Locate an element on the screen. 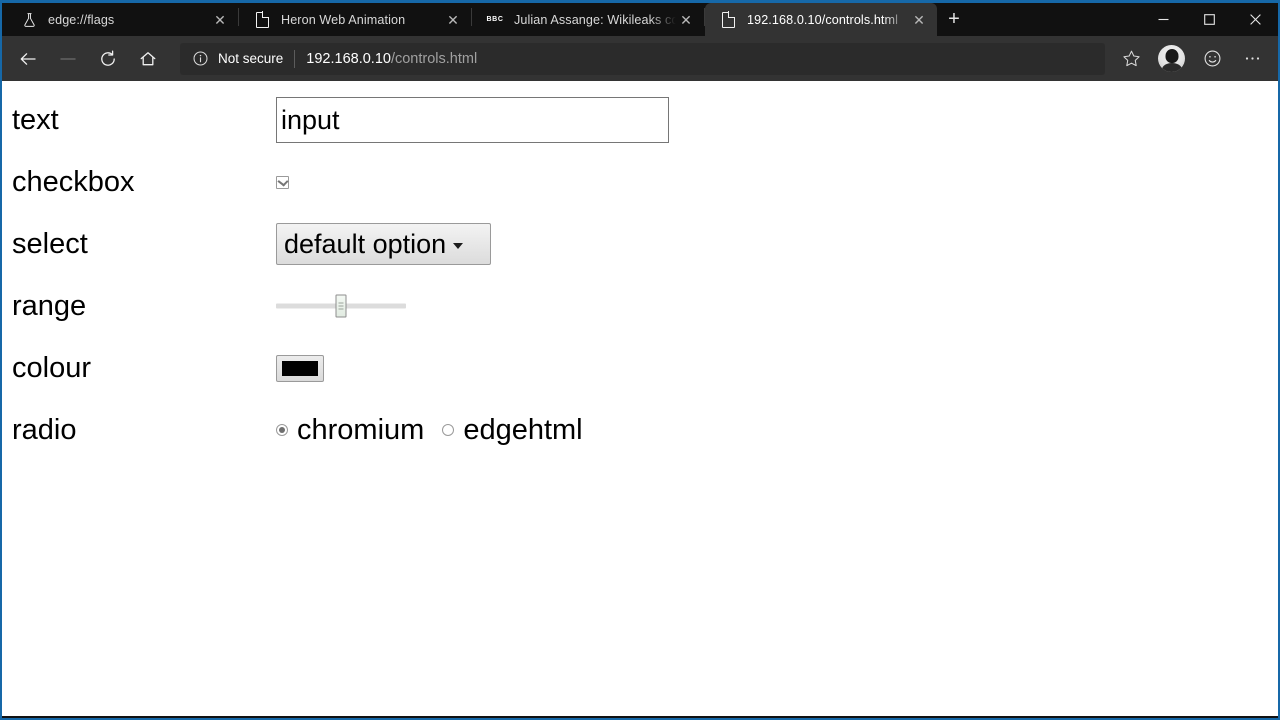 The image size is (1280, 720). url-host: 192.168.0.10 is located at coordinates (348, 58).